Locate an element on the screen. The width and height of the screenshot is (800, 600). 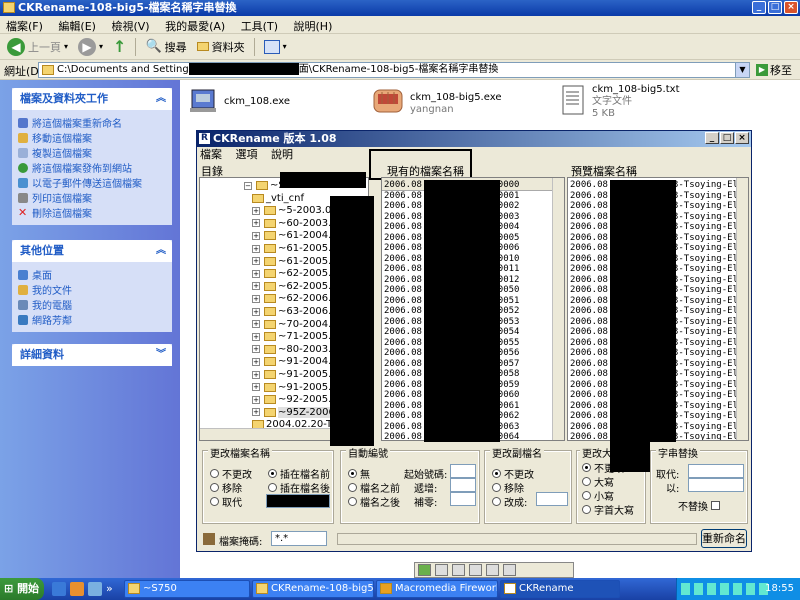
help-icon is located at coordinates (509, 570).